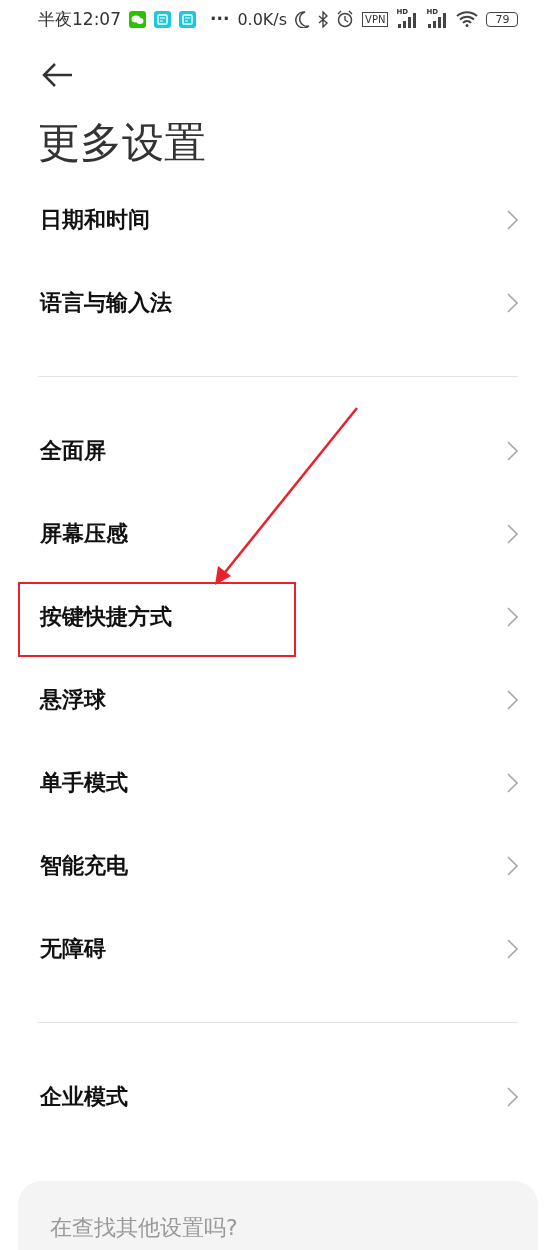 The width and height of the screenshot is (556, 1250). I want to click on setting-label: 按键快捷方式, so click(106, 616).